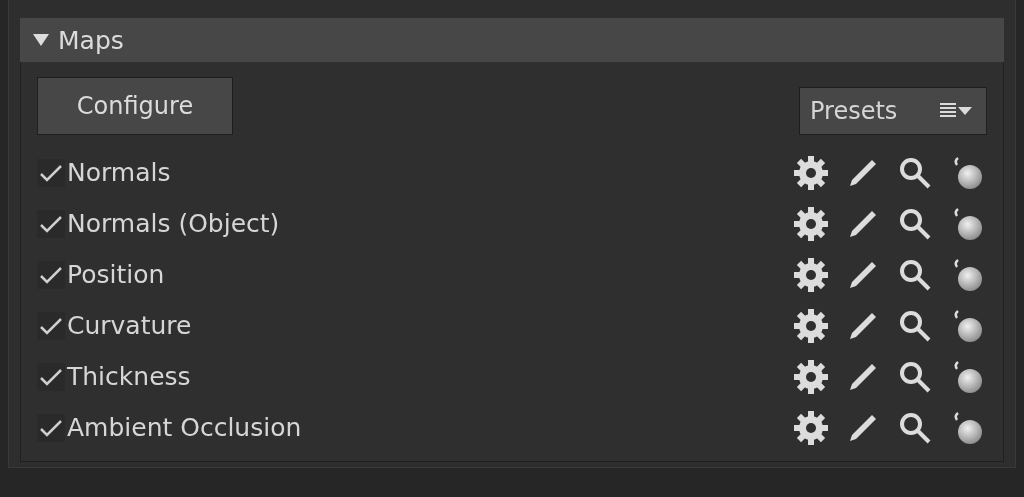  What do you see at coordinates (41, 40) in the screenshot?
I see `triangle-icon` at bounding box center [41, 40].